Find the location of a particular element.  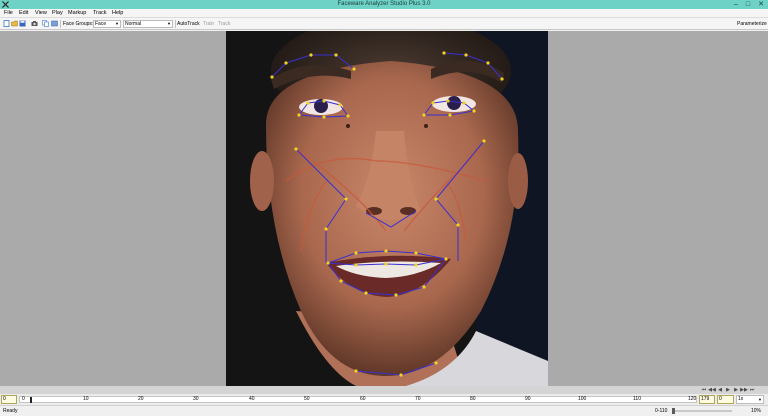

minimize-button: – is located at coordinates (736, 4).